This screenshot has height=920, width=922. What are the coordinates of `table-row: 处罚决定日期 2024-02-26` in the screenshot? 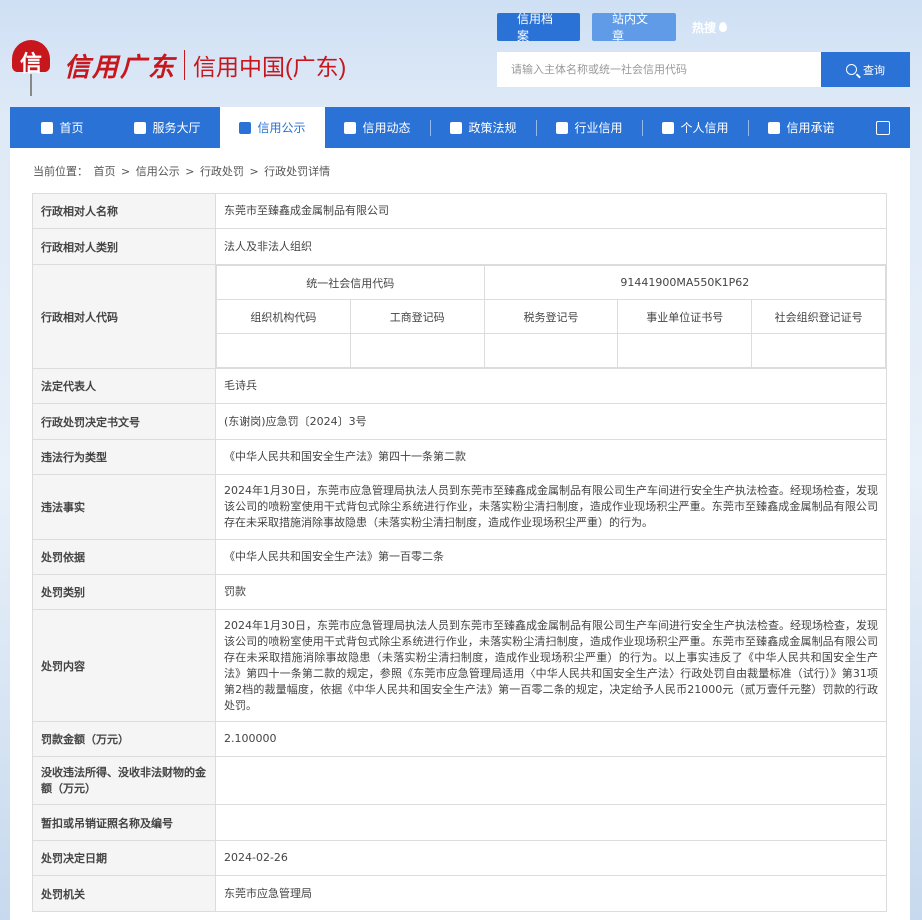 It's located at (459, 858).